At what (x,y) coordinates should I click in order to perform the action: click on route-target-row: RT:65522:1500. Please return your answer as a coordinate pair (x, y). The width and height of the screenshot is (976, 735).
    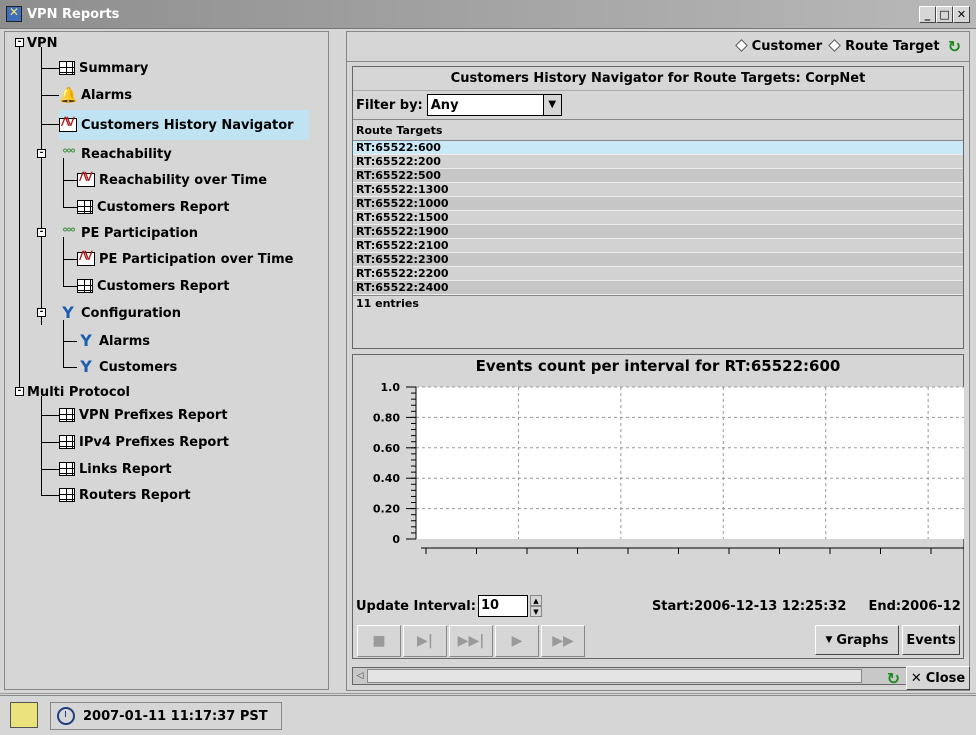
    Looking at the image, I should click on (658, 218).